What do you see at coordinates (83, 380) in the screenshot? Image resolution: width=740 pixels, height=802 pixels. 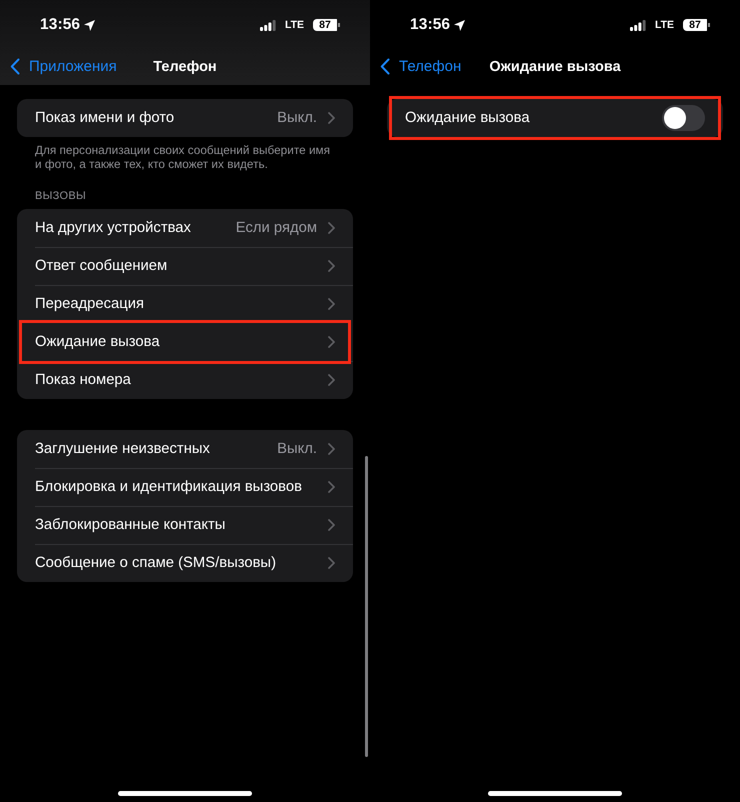 I see `row-label: Показ номера` at bounding box center [83, 380].